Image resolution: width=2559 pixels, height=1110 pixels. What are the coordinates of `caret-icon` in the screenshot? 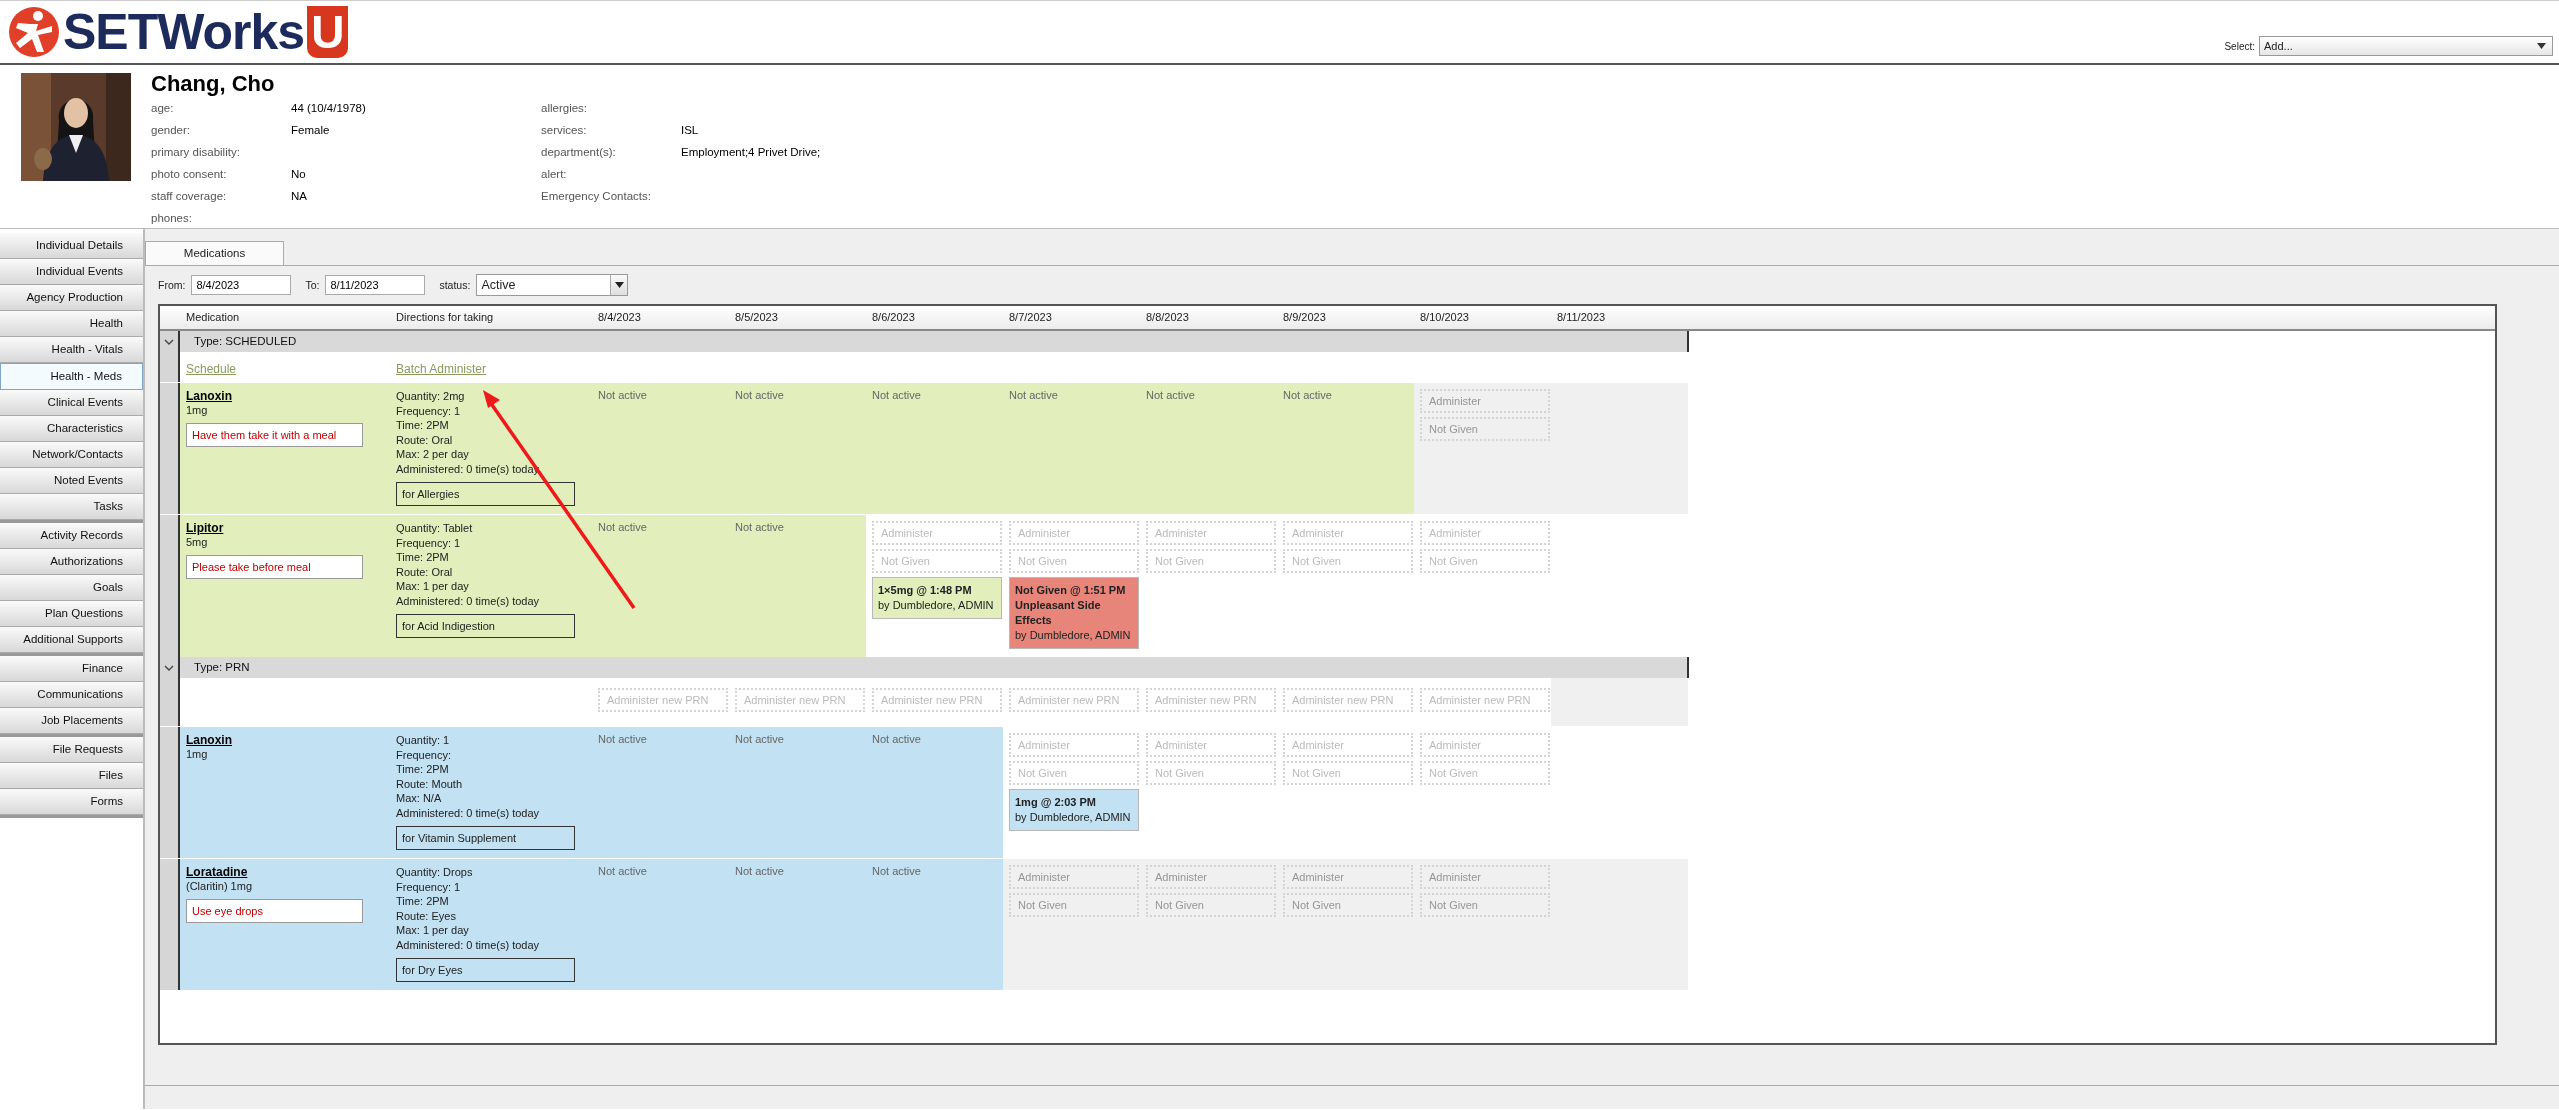 It's located at (2541, 46).